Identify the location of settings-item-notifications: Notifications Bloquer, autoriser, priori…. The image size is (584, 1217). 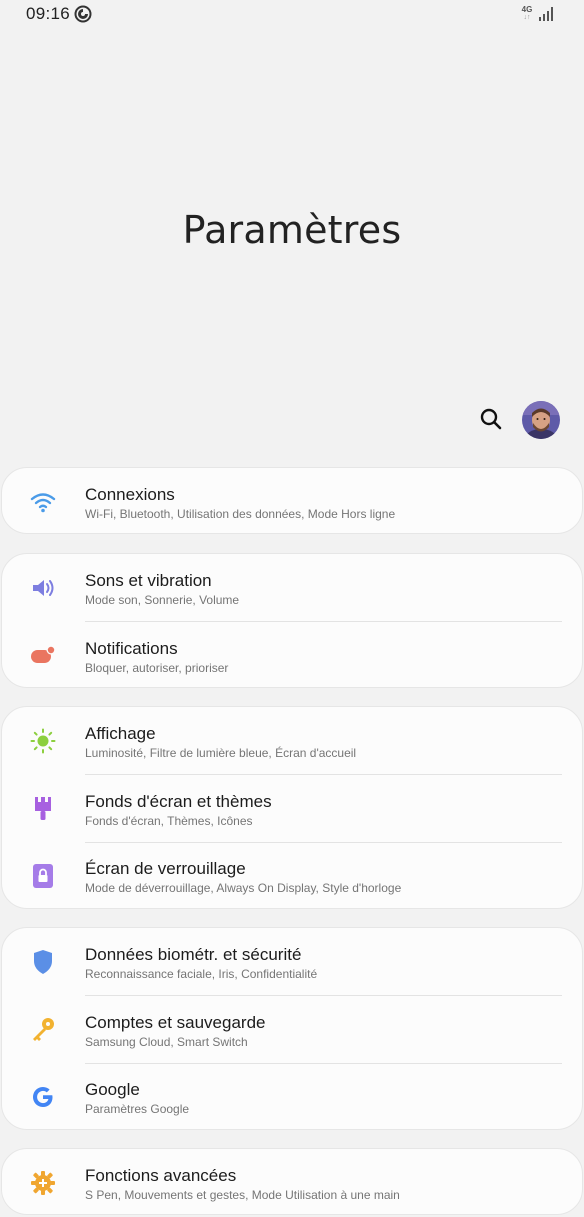
(292, 656).